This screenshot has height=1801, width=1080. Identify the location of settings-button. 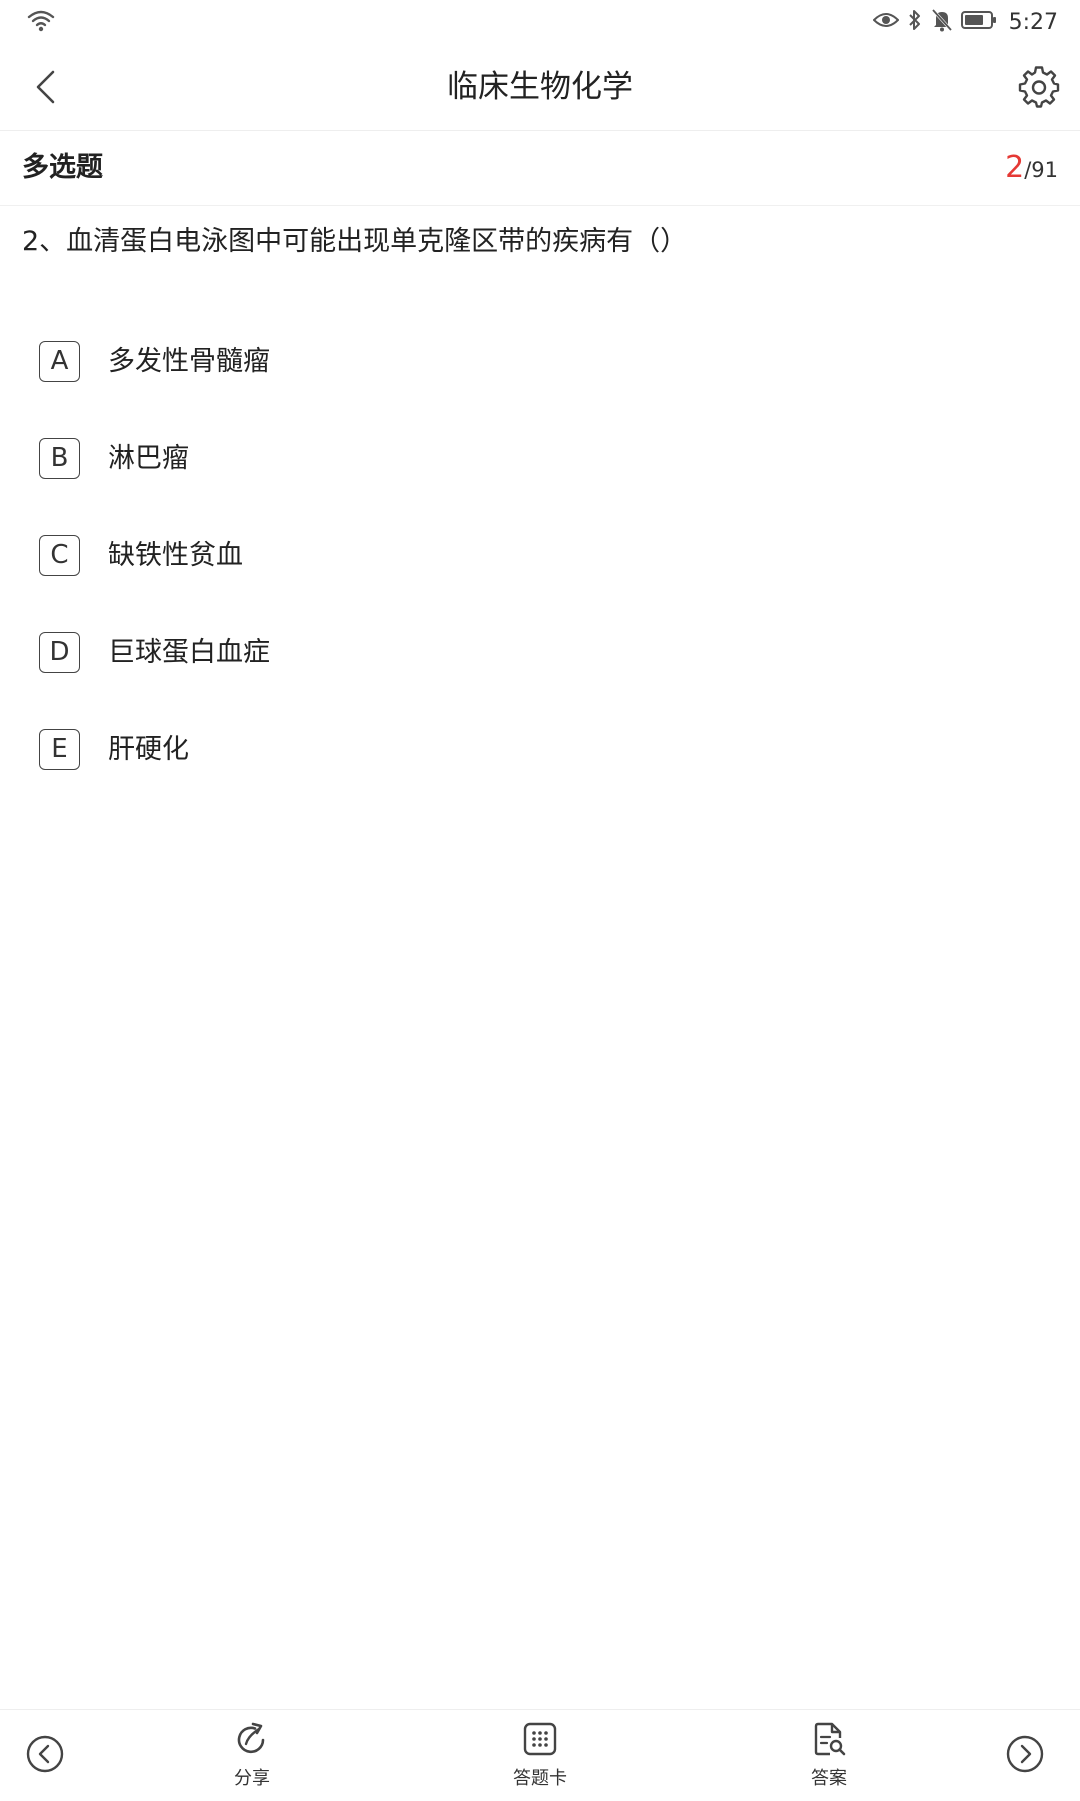
(1039, 87).